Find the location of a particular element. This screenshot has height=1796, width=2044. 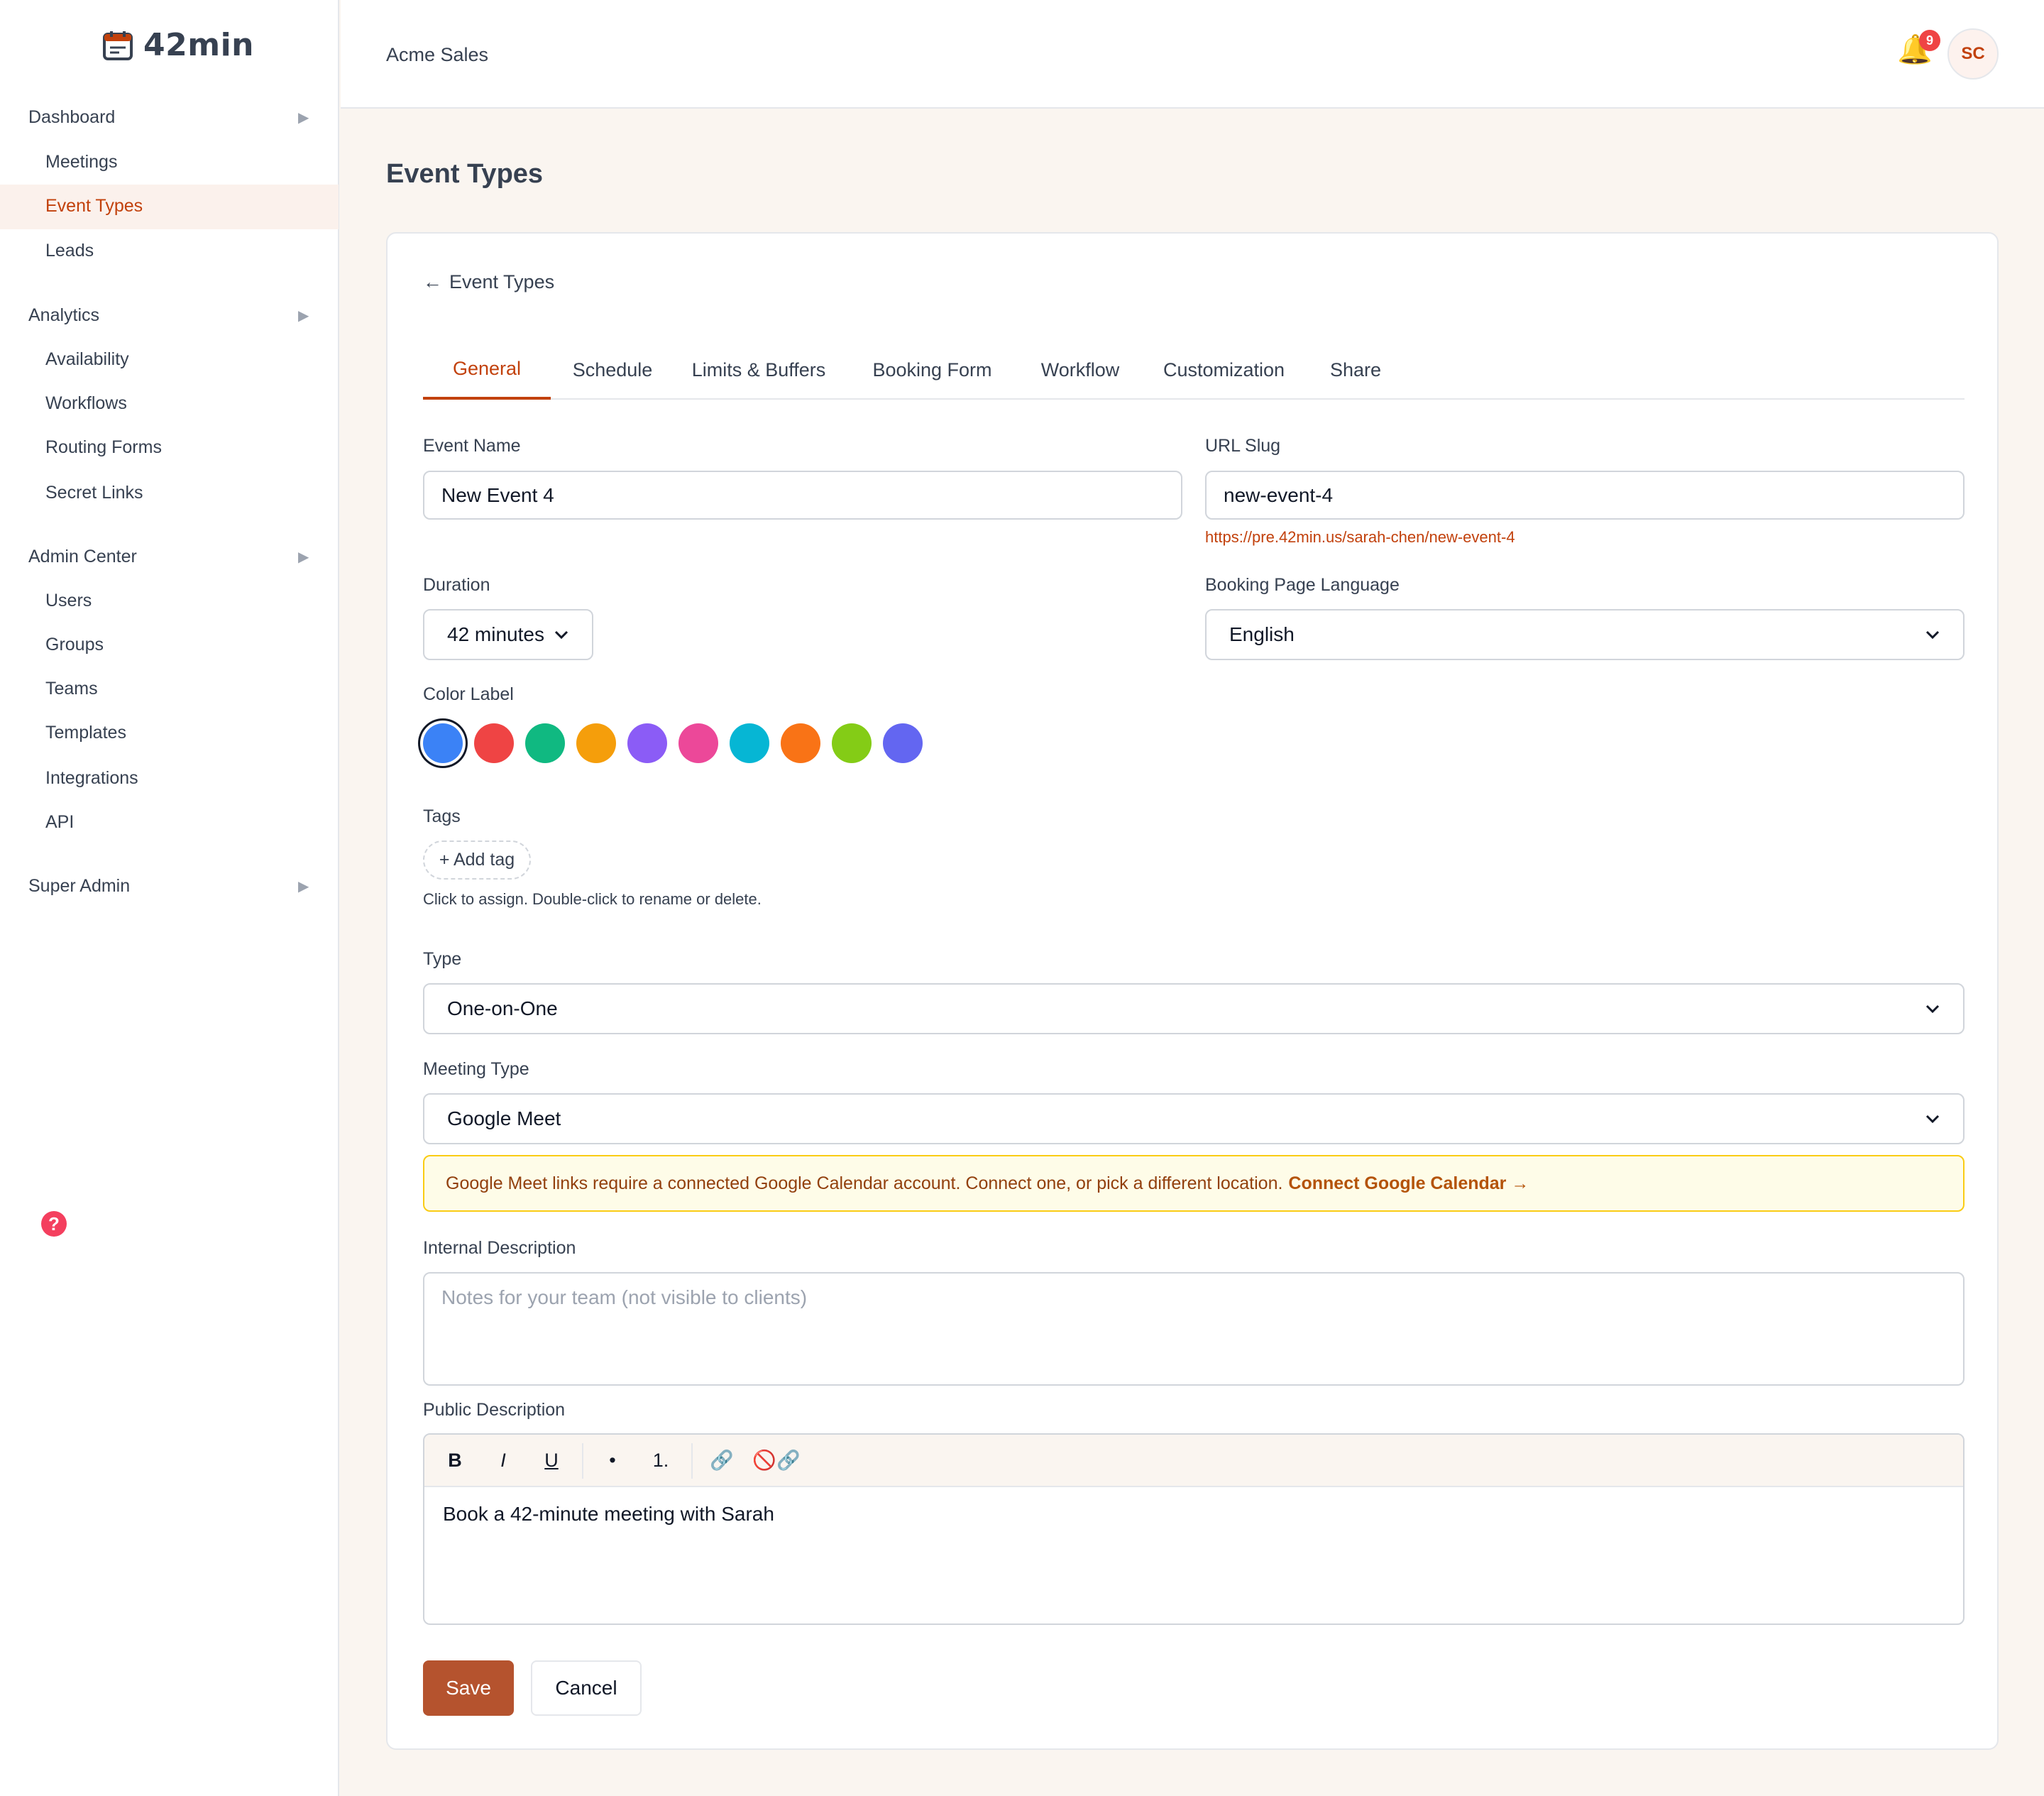

meeting-type-select: Google Meet is located at coordinates (1194, 1119).